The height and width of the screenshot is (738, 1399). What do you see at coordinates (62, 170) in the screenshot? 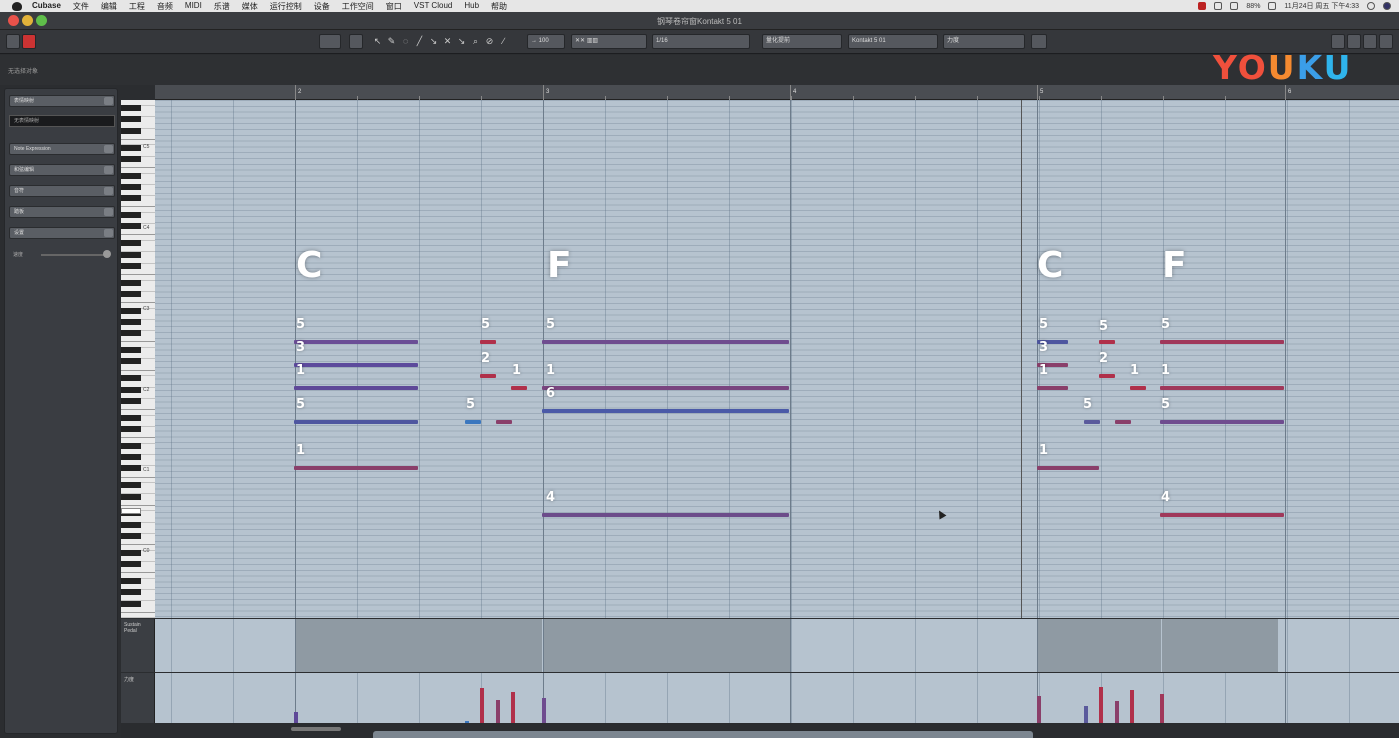
I see `inspector-chord-editing: 和弦编辑` at bounding box center [62, 170].